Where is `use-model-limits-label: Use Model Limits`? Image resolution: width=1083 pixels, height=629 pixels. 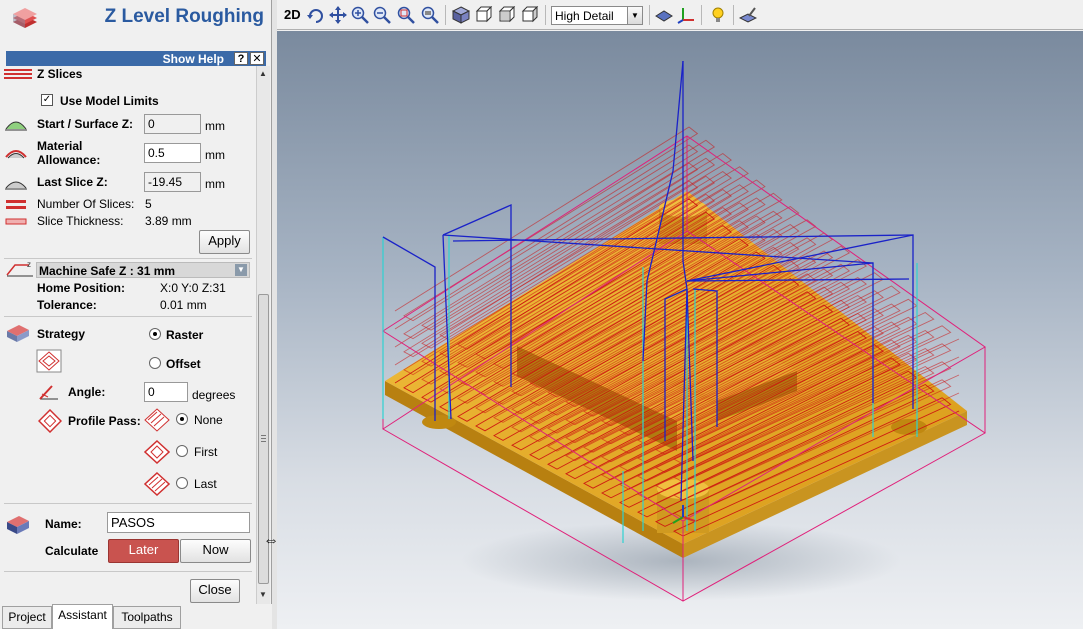
use-model-limits-label: Use Model Limits is located at coordinates (109, 101).